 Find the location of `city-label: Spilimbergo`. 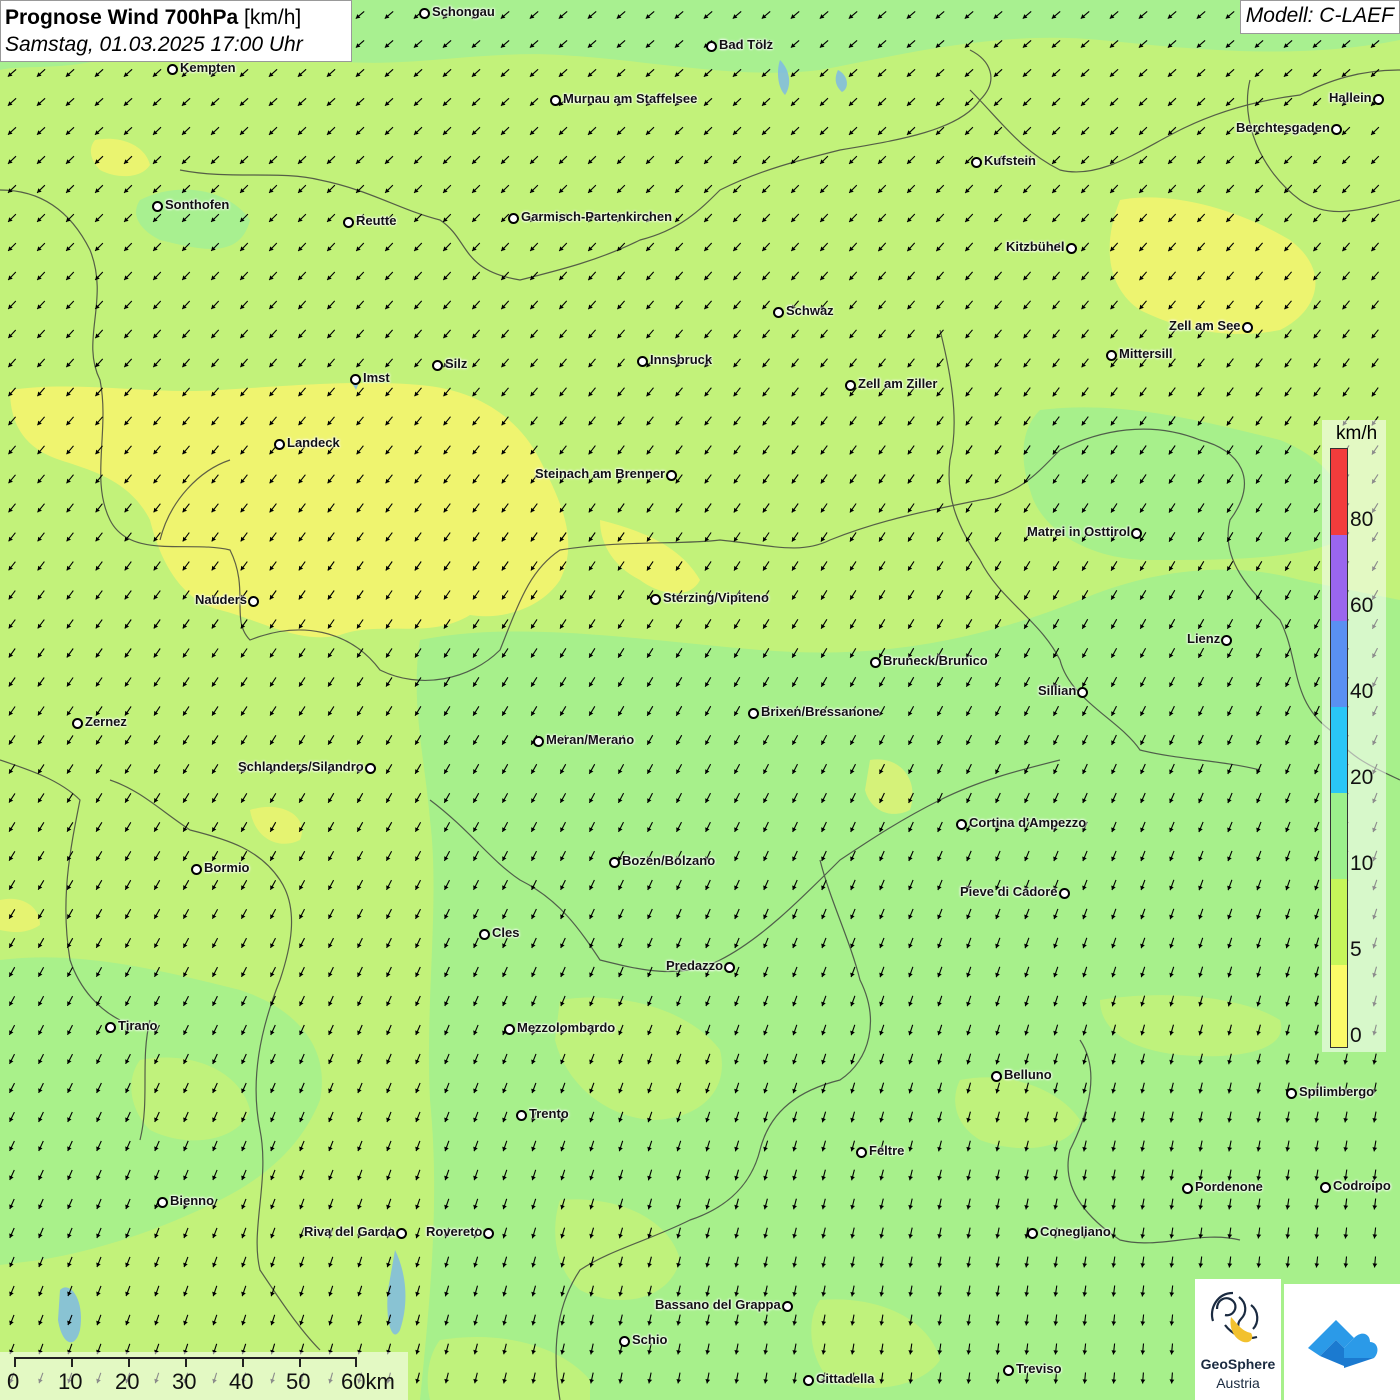

city-label: Spilimbergo is located at coordinates (1337, 1091).